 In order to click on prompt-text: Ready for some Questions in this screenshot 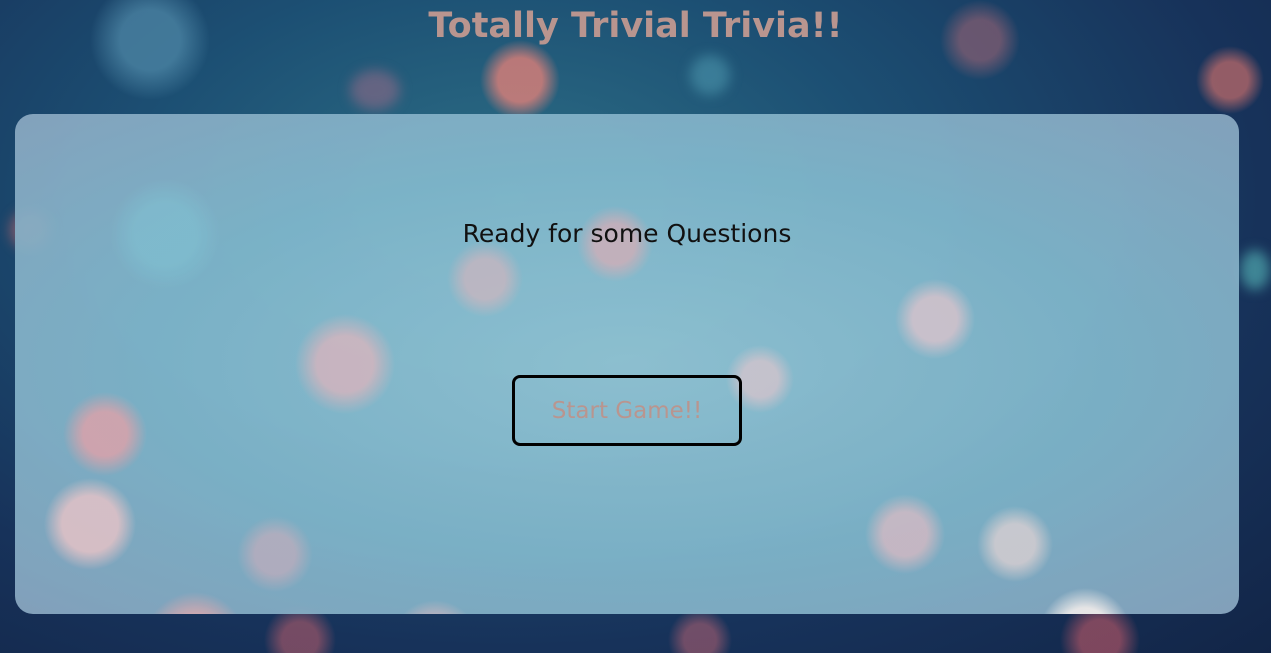, I will do `click(627, 233)`.